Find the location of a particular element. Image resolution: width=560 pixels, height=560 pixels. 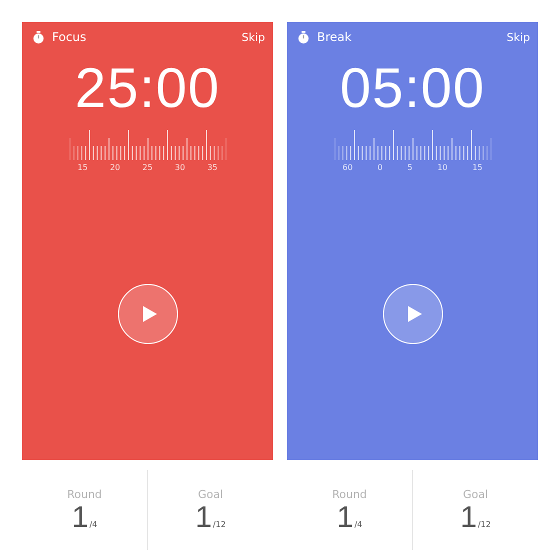

ruler-label: 0 is located at coordinates (380, 167).